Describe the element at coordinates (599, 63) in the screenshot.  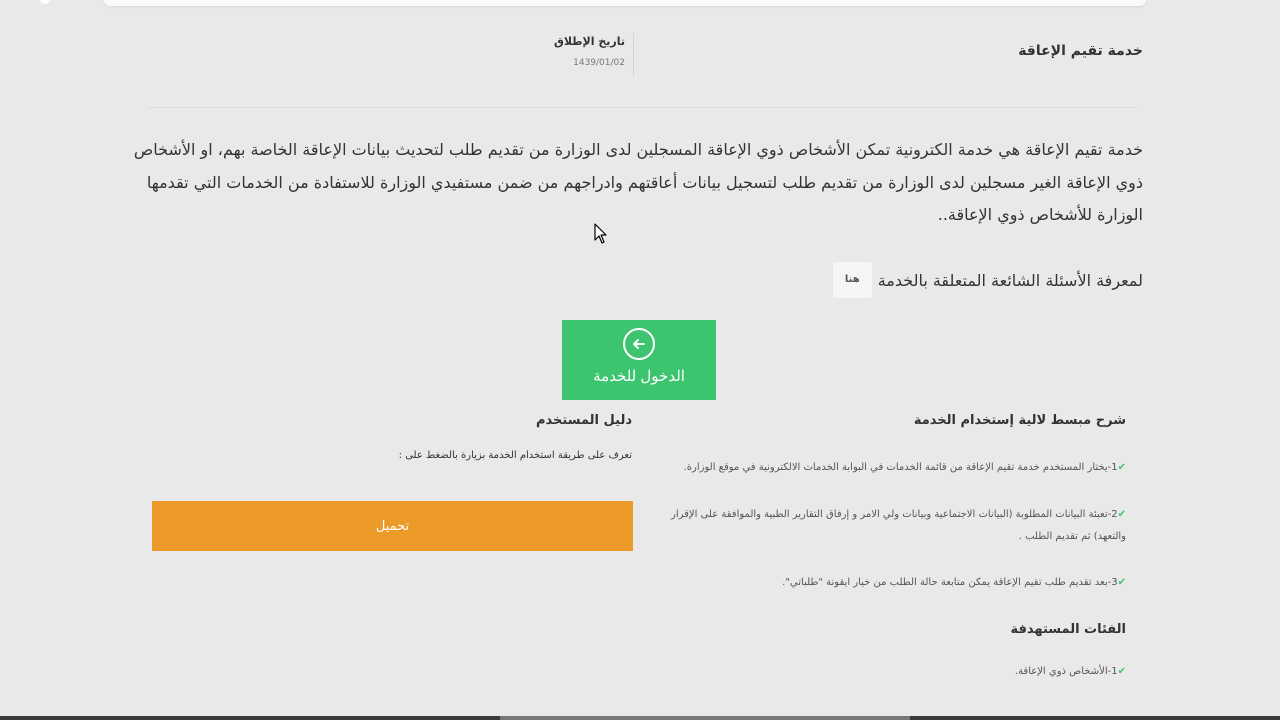
I see `launch-date: 1439/01/02` at that location.